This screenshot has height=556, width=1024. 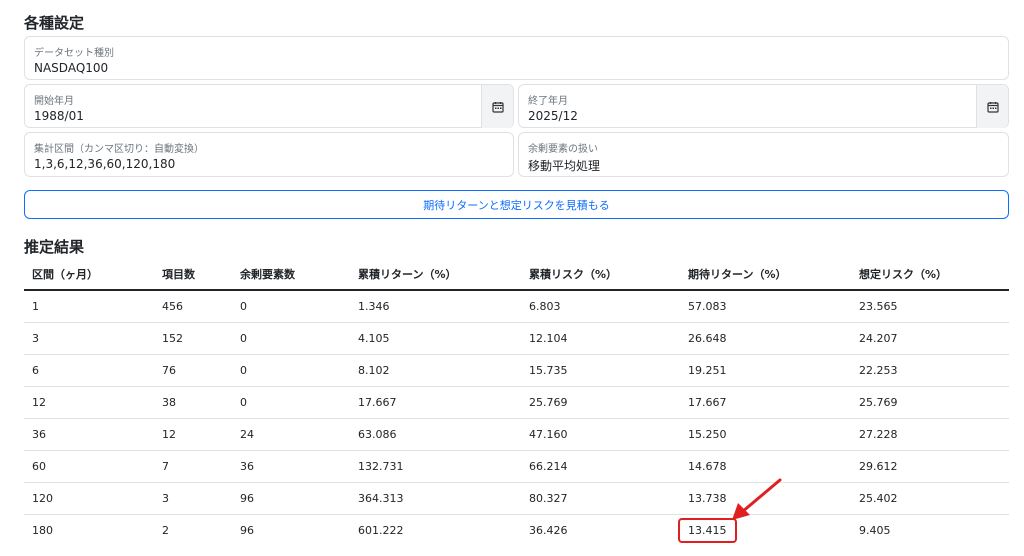 What do you see at coordinates (516, 58) in the screenshot?
I see `dataset-select: データセット種別 NASDAQ100` at bounding box center [516, 58].